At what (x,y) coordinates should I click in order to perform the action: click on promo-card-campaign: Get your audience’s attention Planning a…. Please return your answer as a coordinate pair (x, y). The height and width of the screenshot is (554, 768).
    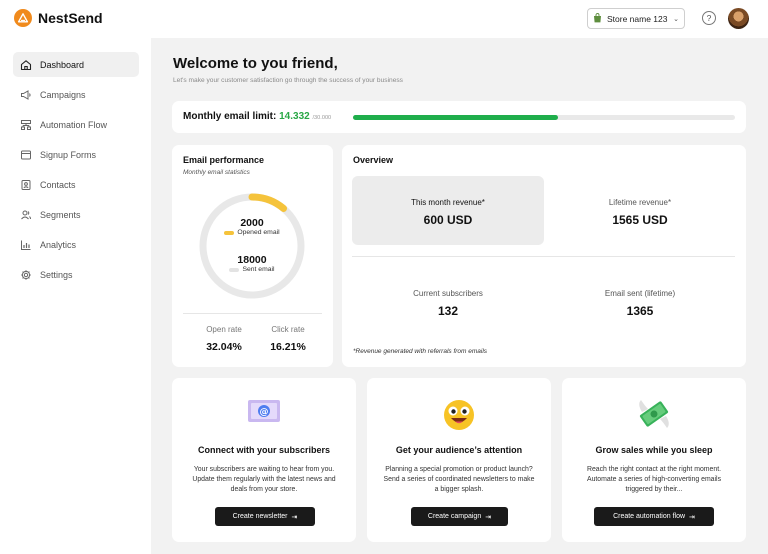
    Looking at the image, I should click on (459, 460).